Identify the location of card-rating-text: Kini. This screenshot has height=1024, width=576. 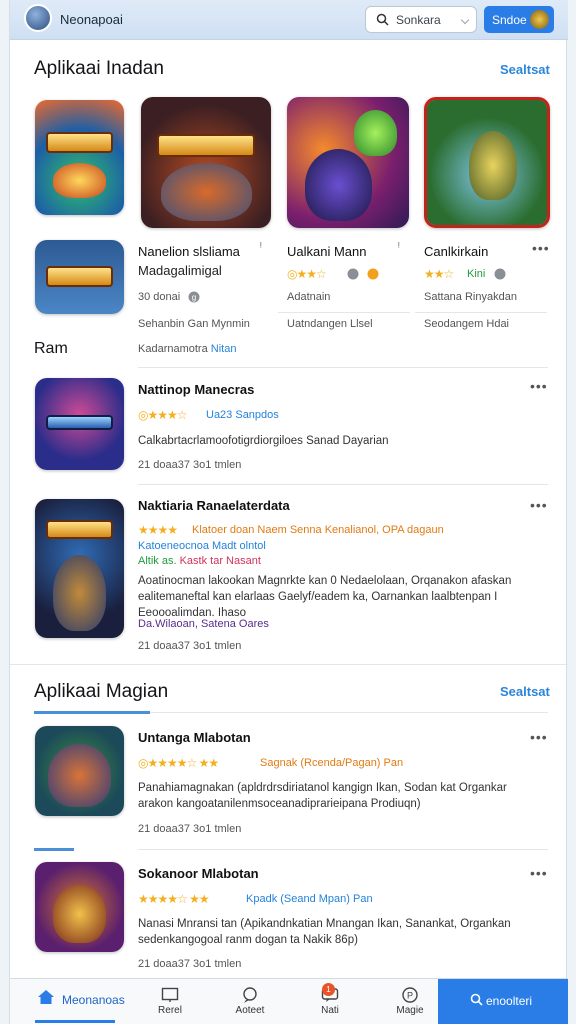
(476, 274).